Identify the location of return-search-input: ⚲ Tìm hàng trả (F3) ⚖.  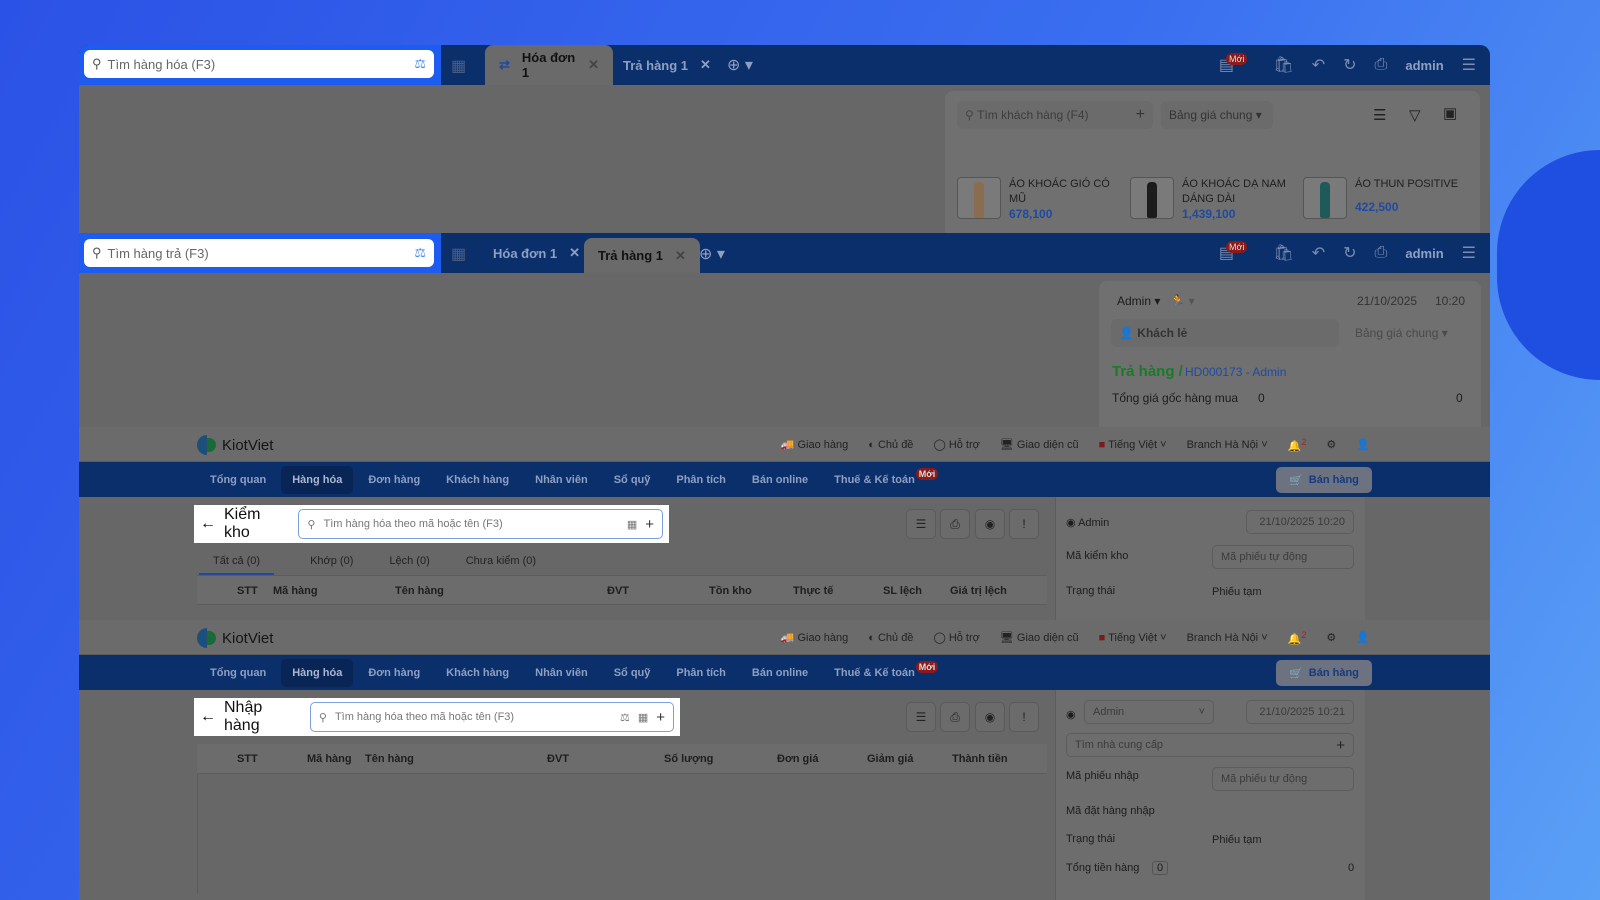
(259, 253).